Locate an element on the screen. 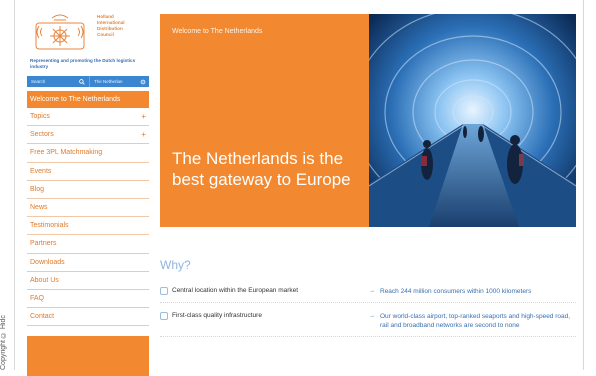 This screenshot has width=596, height=376. search-icon is located at coordinates (82, 81).